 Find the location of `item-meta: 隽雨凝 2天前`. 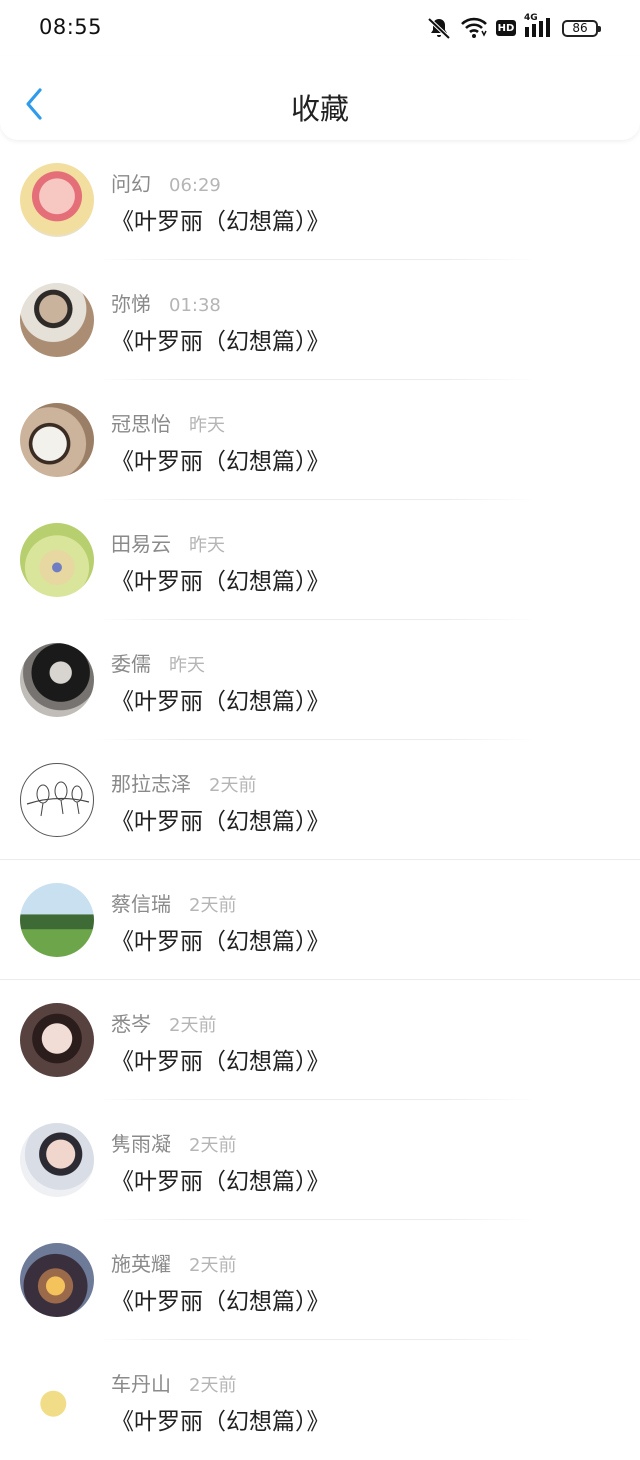

item-meta: 隽雨凝 2天前 is located at coordinates (173, 1142).